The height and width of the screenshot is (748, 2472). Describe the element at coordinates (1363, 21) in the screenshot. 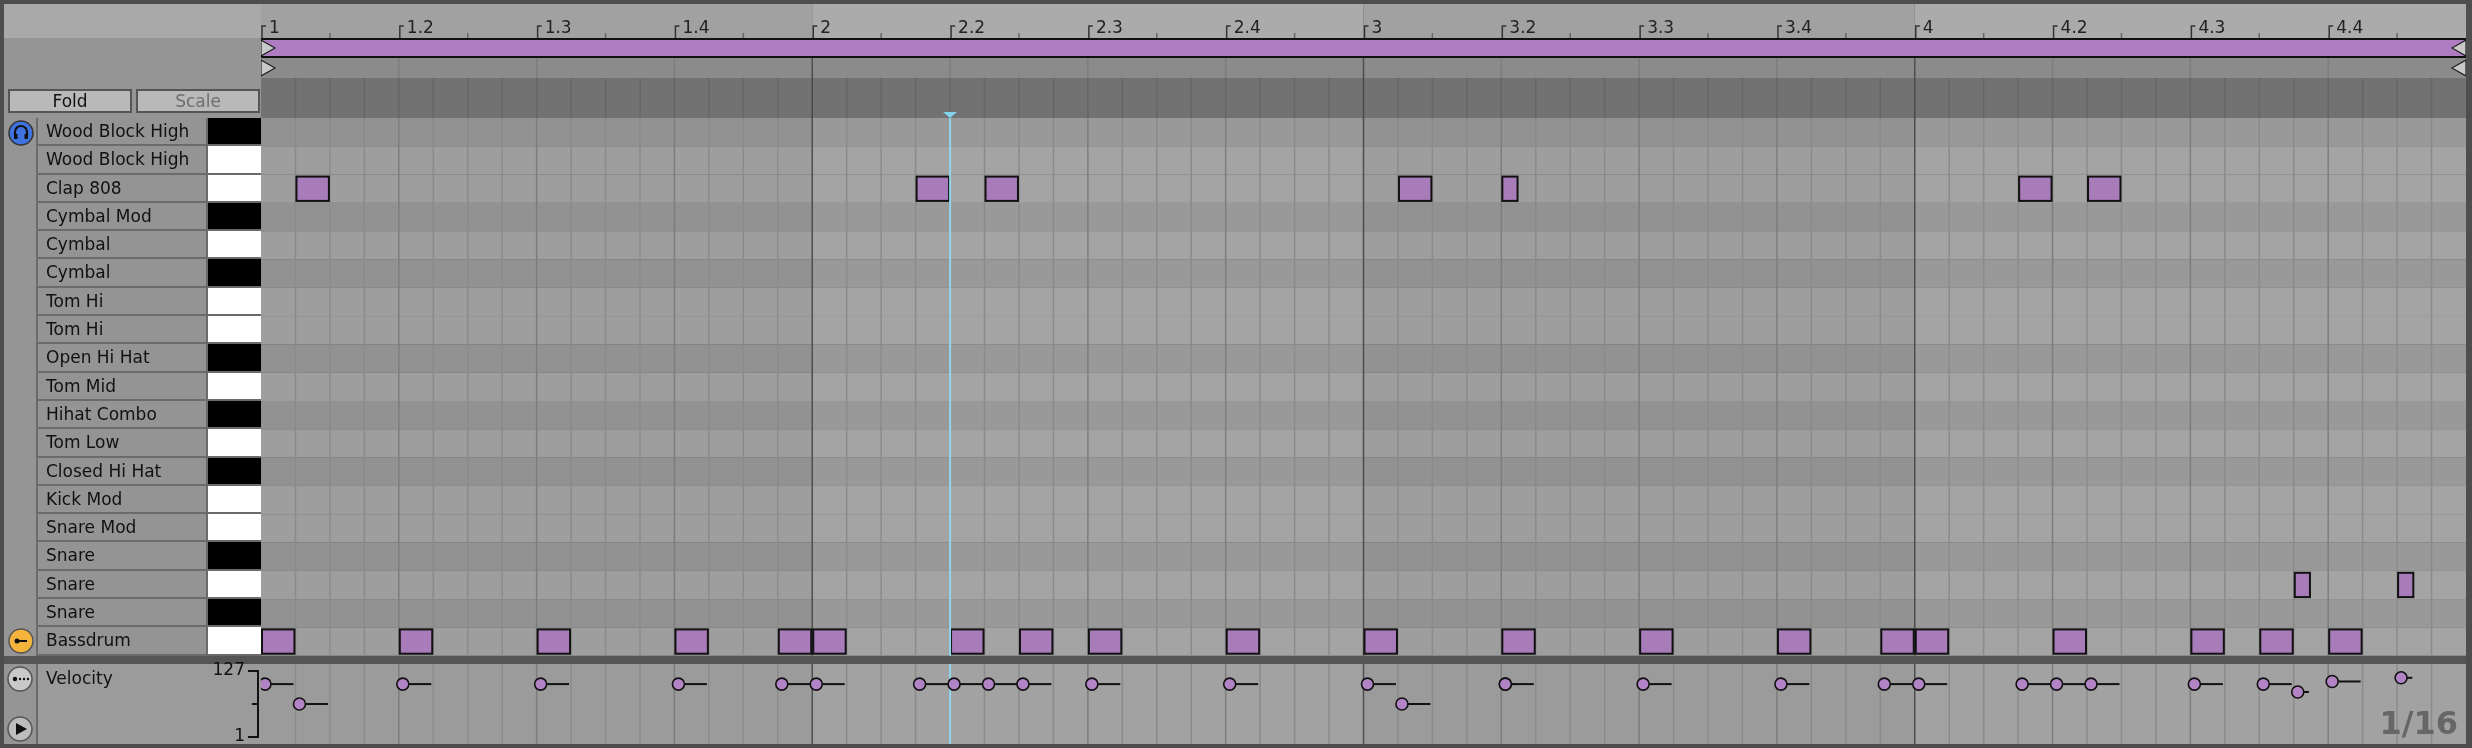

I see `timeline-ruler: 1 1.2 1.3 1.4 2 2.2 2.3 2.4 3 3.2 3.3 3.4 4 4.2 4.3 4.4` at that location.